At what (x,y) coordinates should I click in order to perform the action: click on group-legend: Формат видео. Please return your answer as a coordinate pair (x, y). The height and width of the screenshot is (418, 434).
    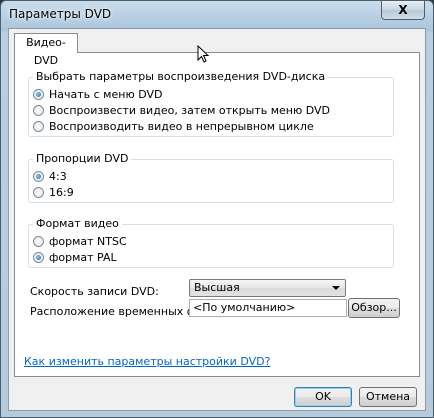
    Looking at the image, I should click on (77, 223).